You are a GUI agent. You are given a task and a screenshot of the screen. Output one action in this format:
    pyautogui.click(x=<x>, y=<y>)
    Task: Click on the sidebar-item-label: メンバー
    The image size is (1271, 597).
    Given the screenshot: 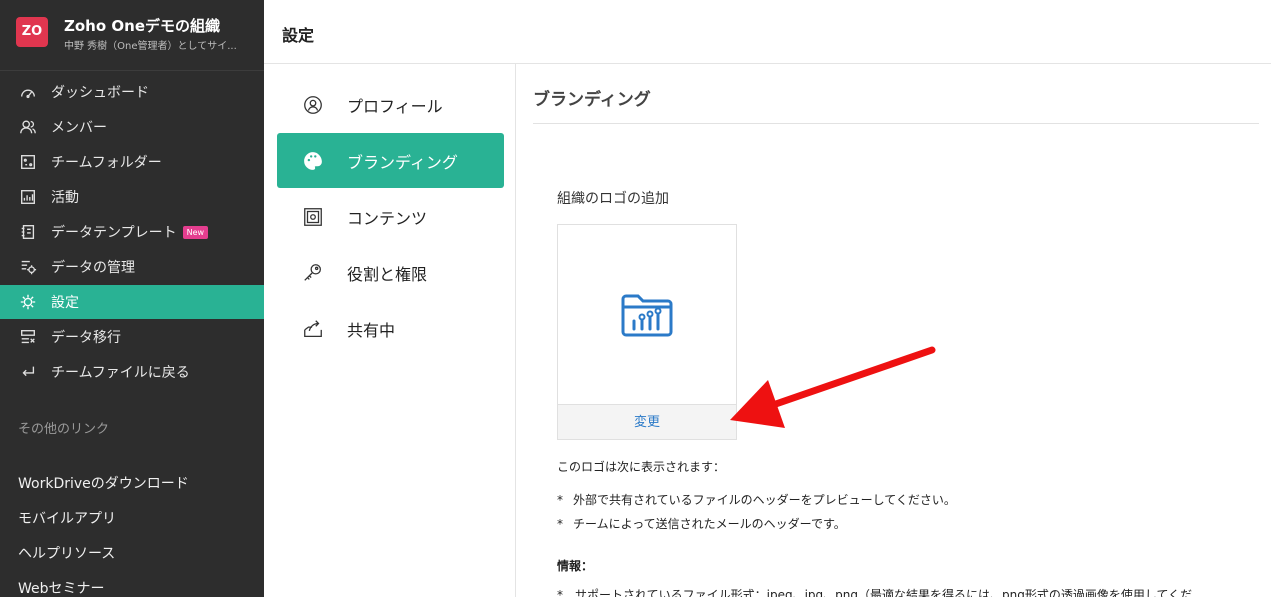 What is the action you would take?
    pyautogui.click(x=79, y=128)
    